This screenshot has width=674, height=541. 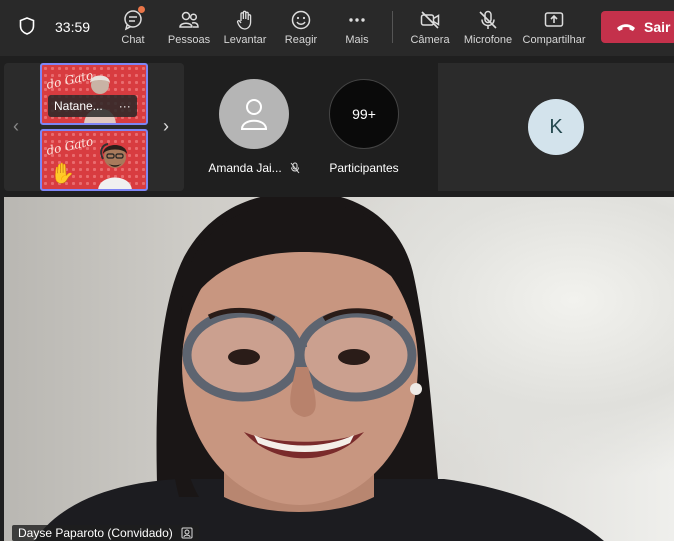 I want to click on meeting-timer: 33:59, so click(x=73, y=27).